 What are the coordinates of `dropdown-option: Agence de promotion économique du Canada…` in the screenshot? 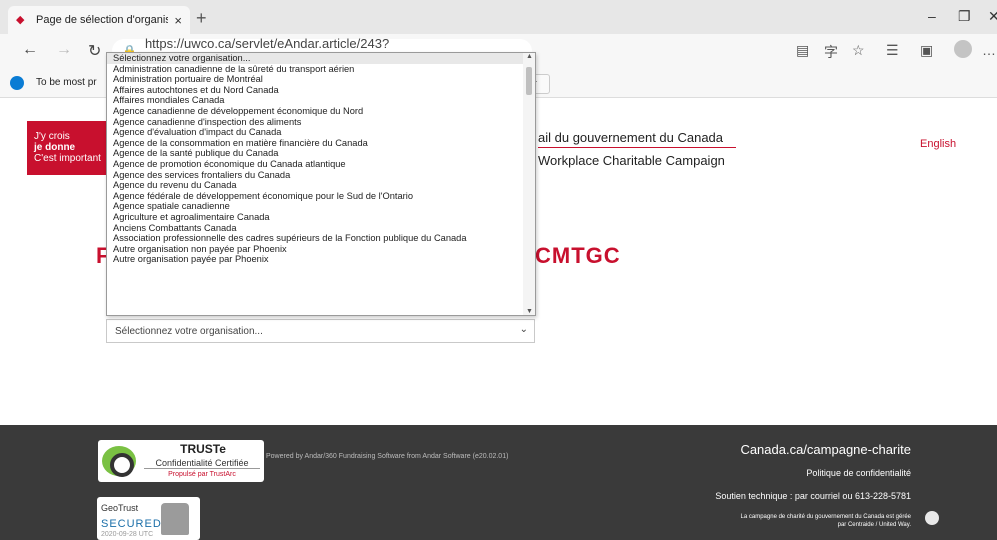 It's located at (316, 164).